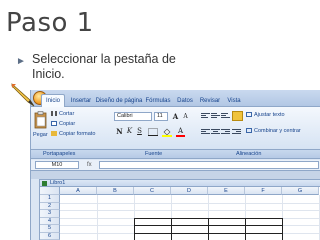 This screenshot has height=240, width=320. What do you see at coordinates (59, 154) in the screenshot?
I see `group-label-clipboard: Portapapeles` at bounding box center [59, 154].